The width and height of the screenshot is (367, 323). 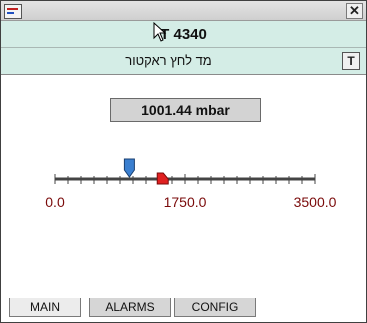 I want to click on description-row: מד לחץ ראקטור T, so click(x=183, y=61).